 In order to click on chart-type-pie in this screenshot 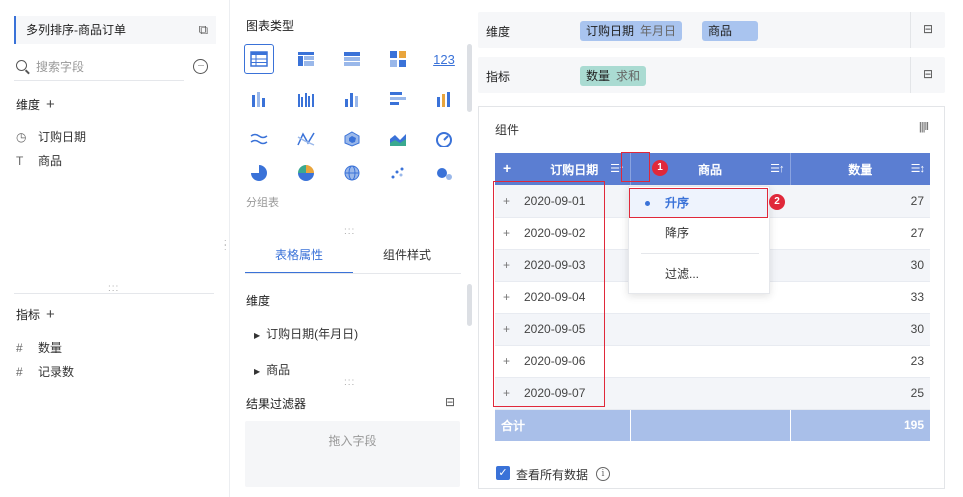, I will do `click(259, 173)`.